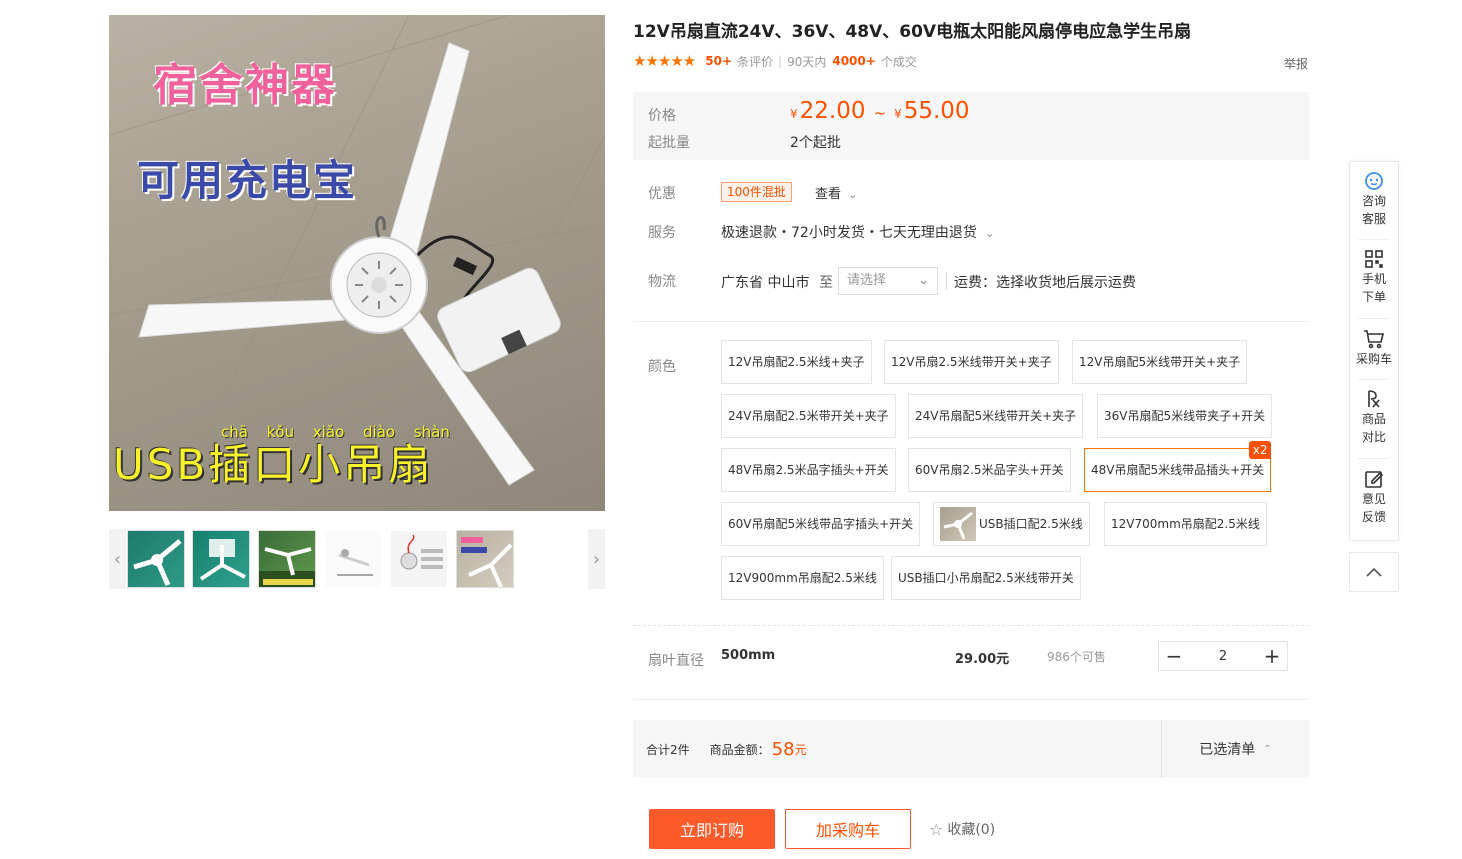  Describe the element at coordinates (989, 470) in the screenshot. I see `color-option: 60V吊扇2.5米品字头+开关` at that location.